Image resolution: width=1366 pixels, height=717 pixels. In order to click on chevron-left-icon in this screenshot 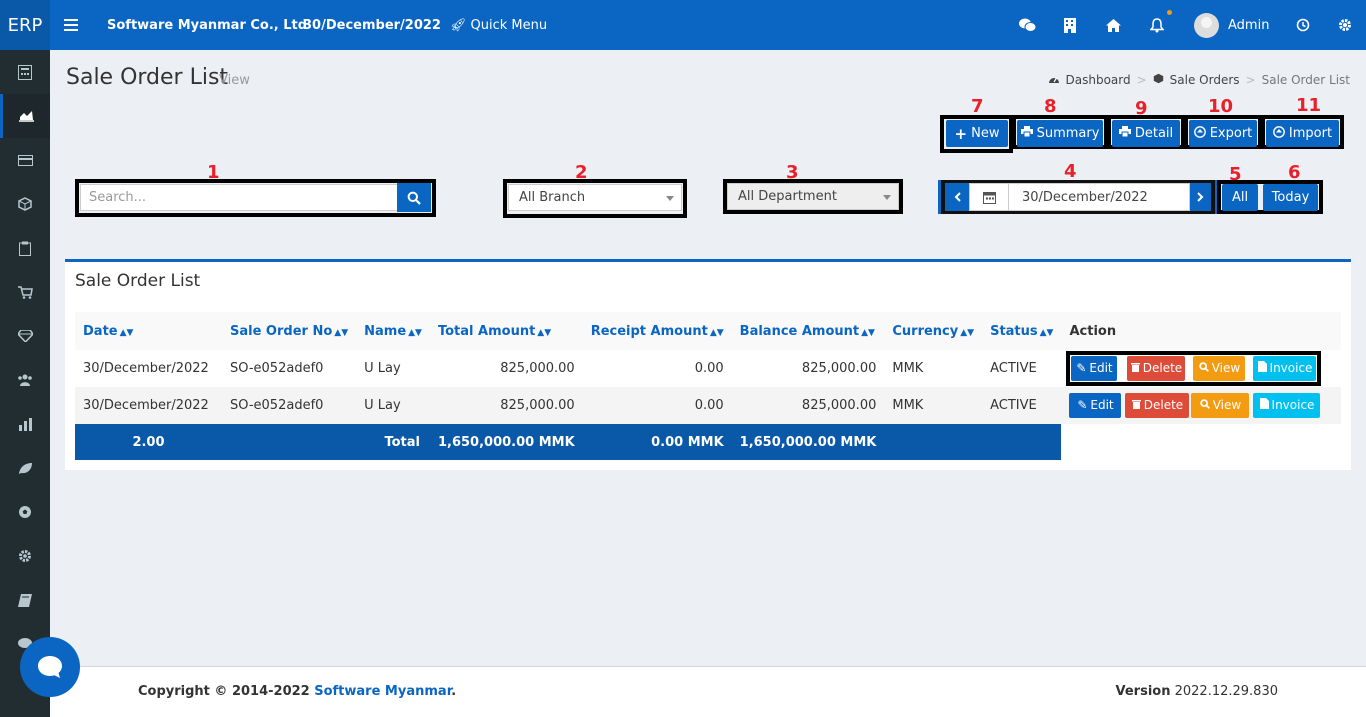, I will do `click(957, 197)`.